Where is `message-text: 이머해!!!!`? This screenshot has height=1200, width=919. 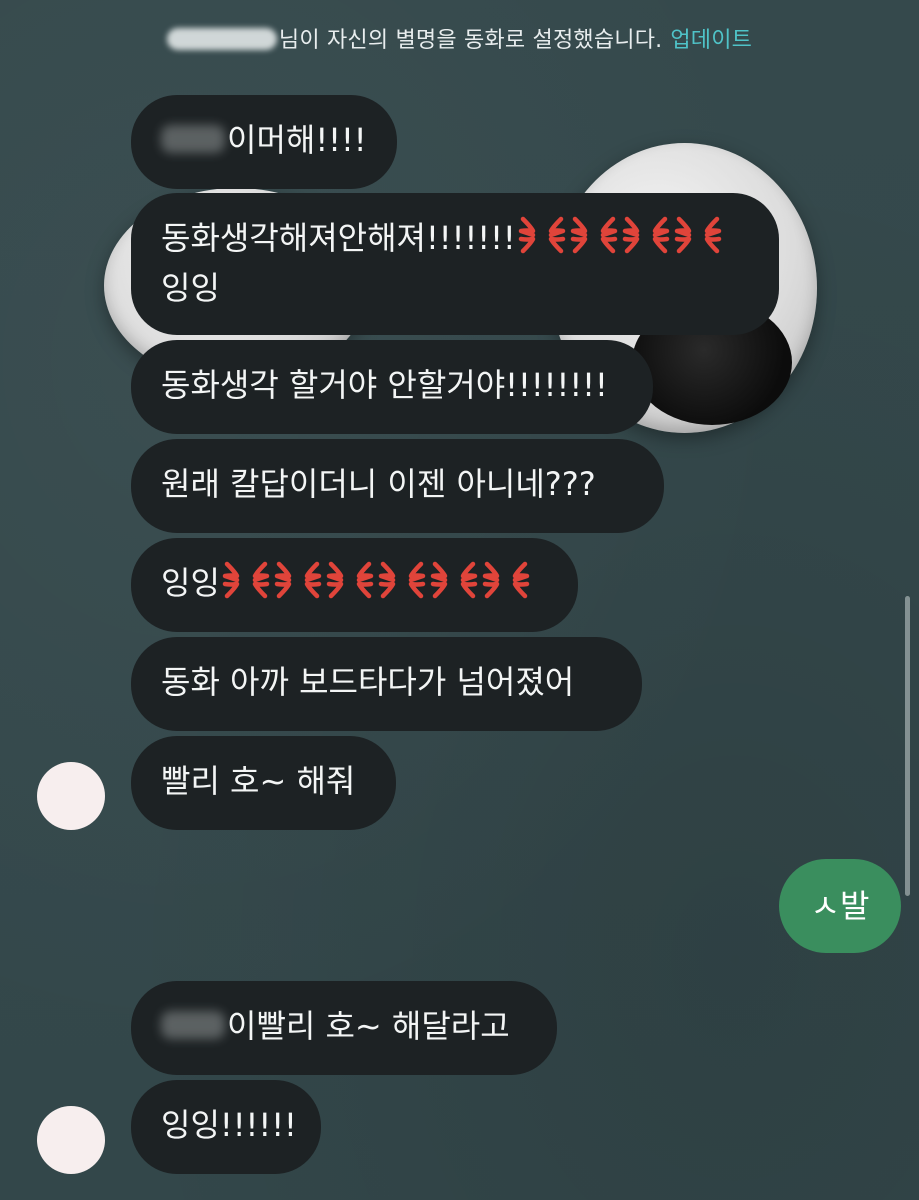
message-text: 이머해!!!! is located at coordinates (297, 140).